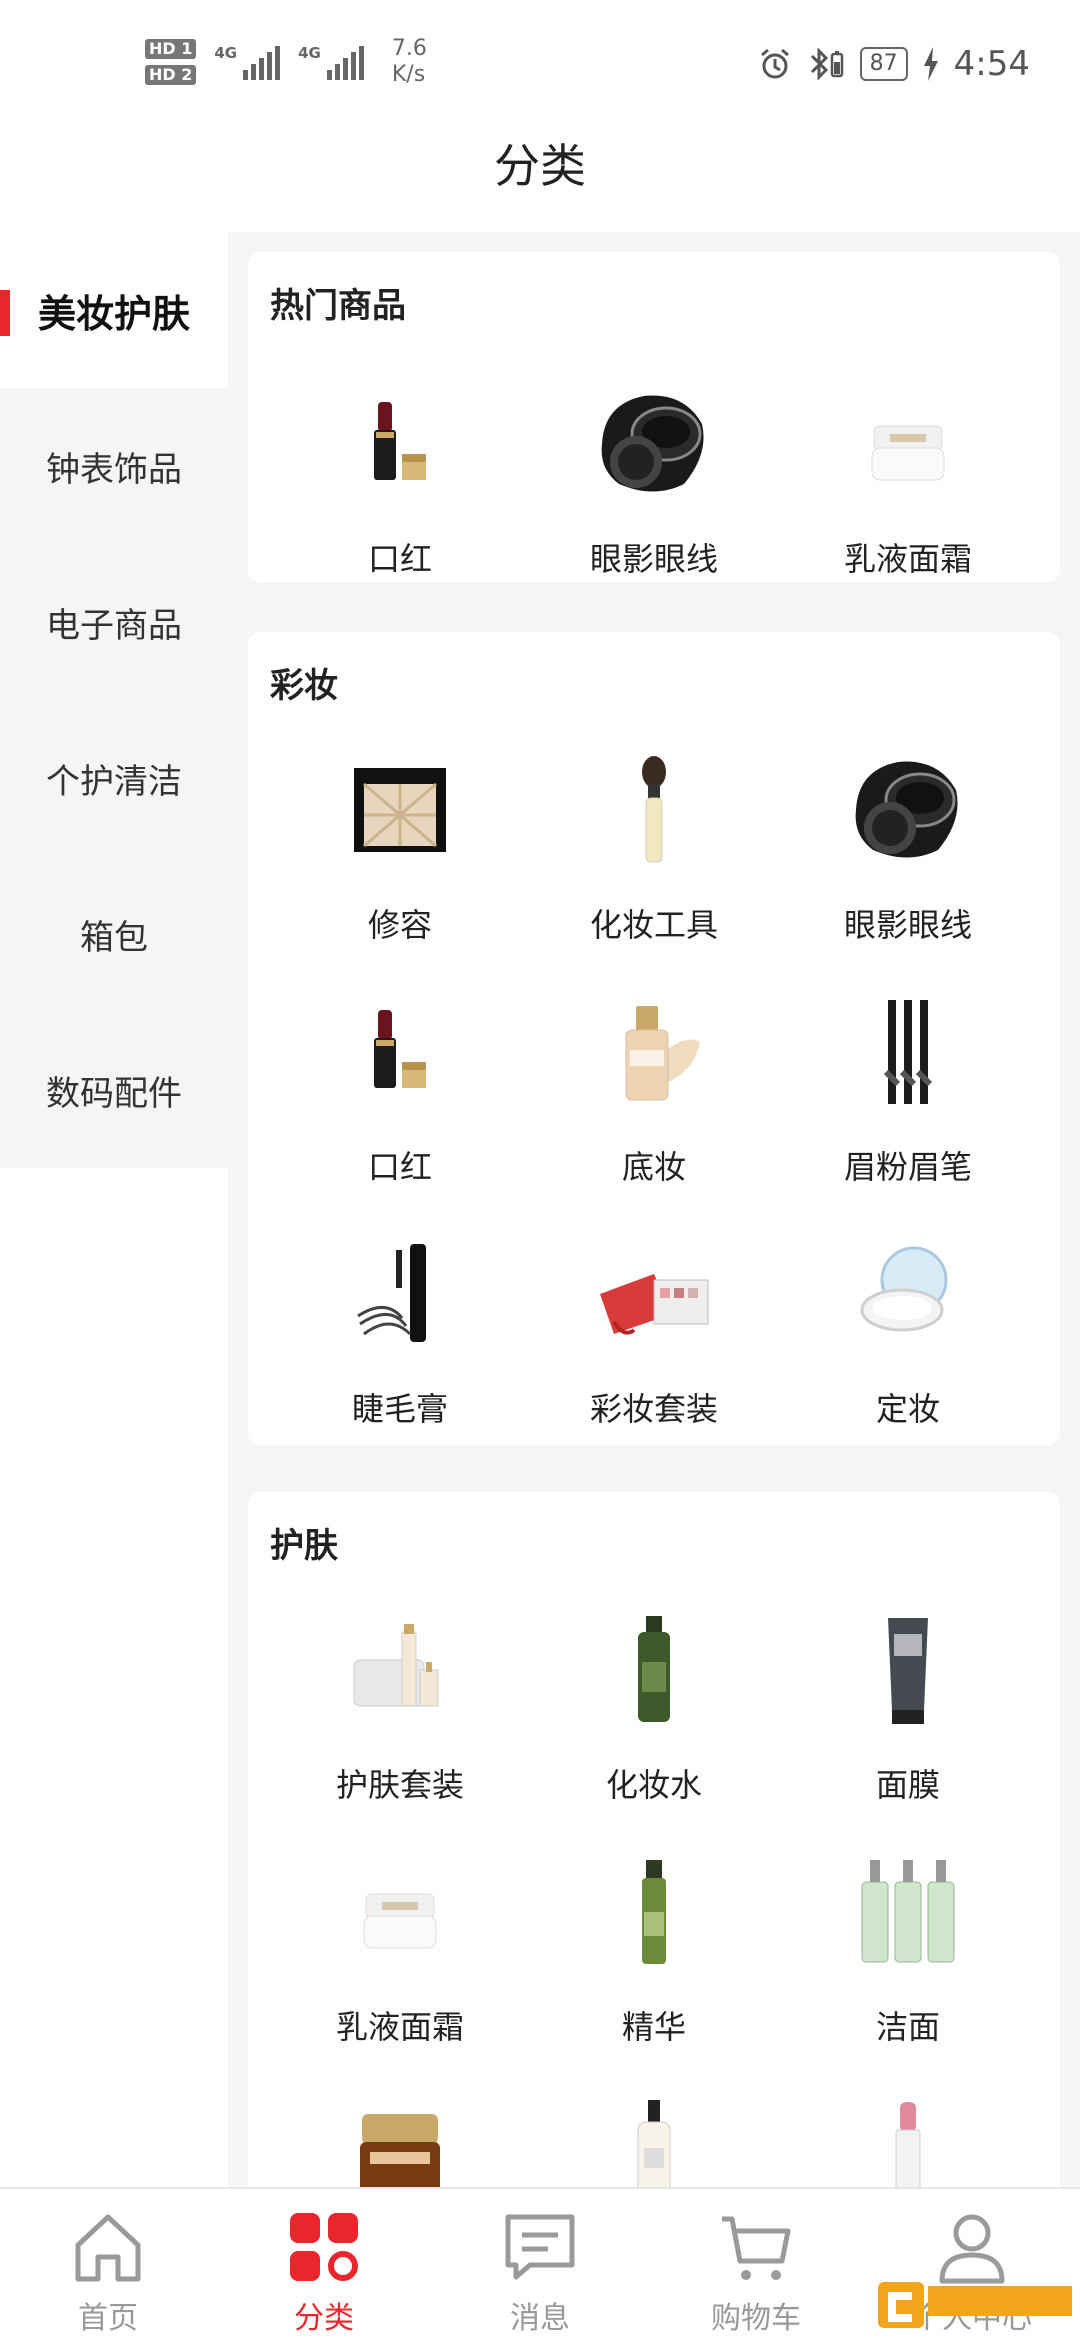  Describe the element at coordinates (400, 860) in the screenshot. I see `category-item: 修容` at that location.